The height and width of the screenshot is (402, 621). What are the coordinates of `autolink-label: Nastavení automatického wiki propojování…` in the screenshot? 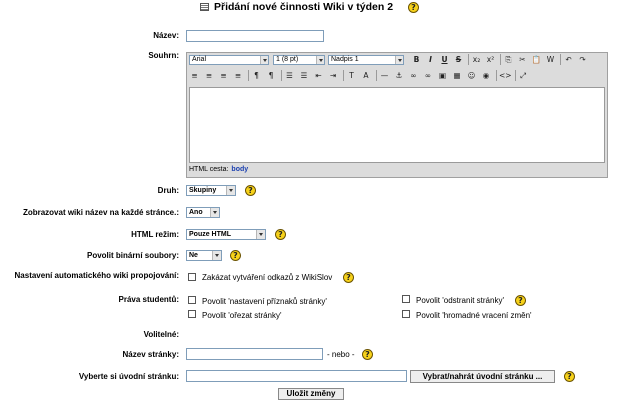 It's located at (96, 275).